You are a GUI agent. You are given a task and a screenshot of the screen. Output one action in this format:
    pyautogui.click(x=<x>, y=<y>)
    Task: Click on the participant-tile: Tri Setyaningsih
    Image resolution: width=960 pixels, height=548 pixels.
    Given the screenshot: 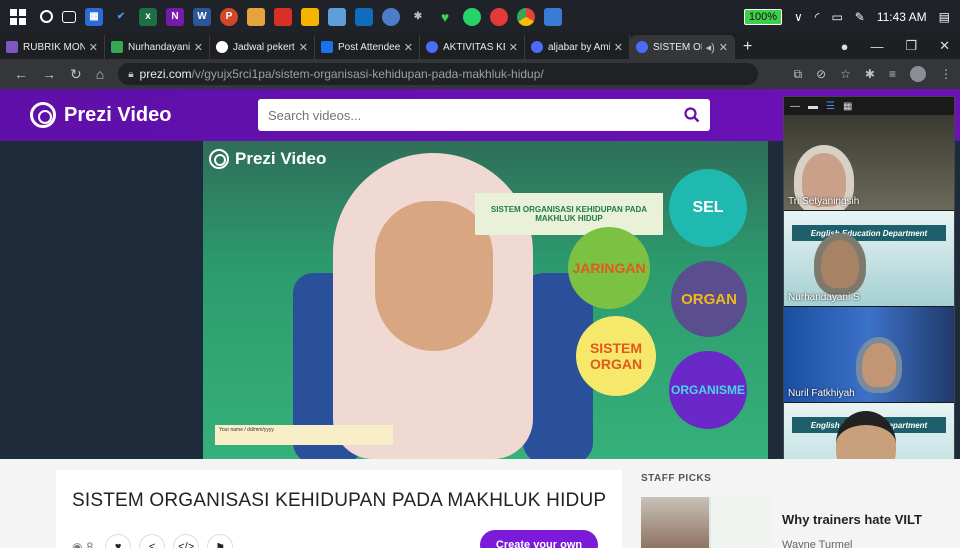 What is the action you would take?
    pyautogui.click(x=869, y=162)
    